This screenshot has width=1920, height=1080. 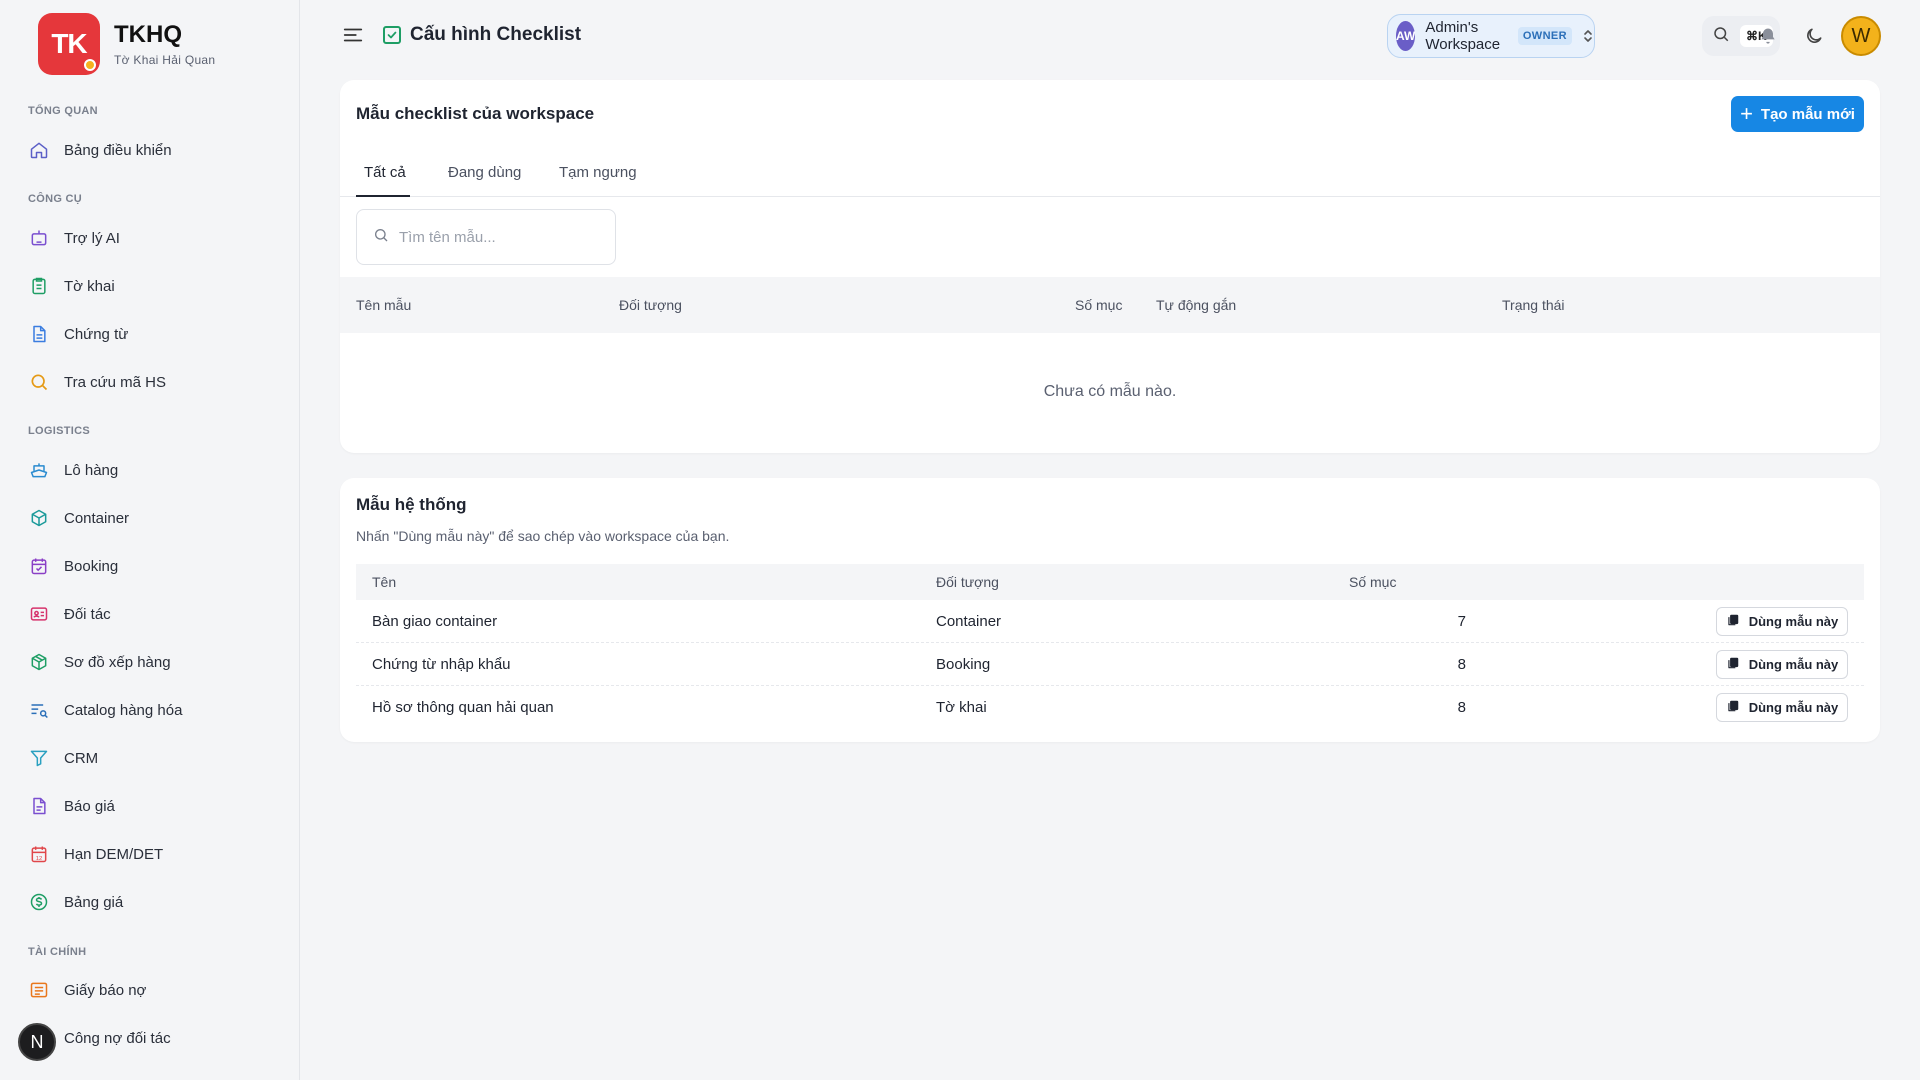 I want to click on sidebar-item-label: Đối tác, so click(x=87, y=614).